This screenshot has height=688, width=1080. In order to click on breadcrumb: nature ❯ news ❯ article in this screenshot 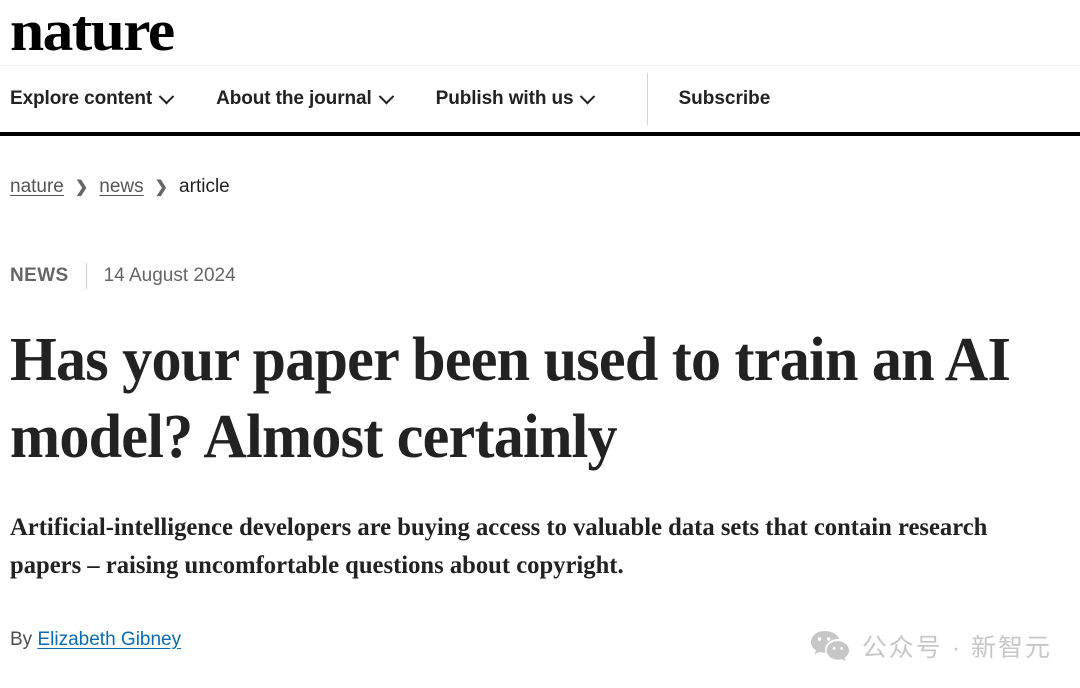, I will do `click(540, 187)`.